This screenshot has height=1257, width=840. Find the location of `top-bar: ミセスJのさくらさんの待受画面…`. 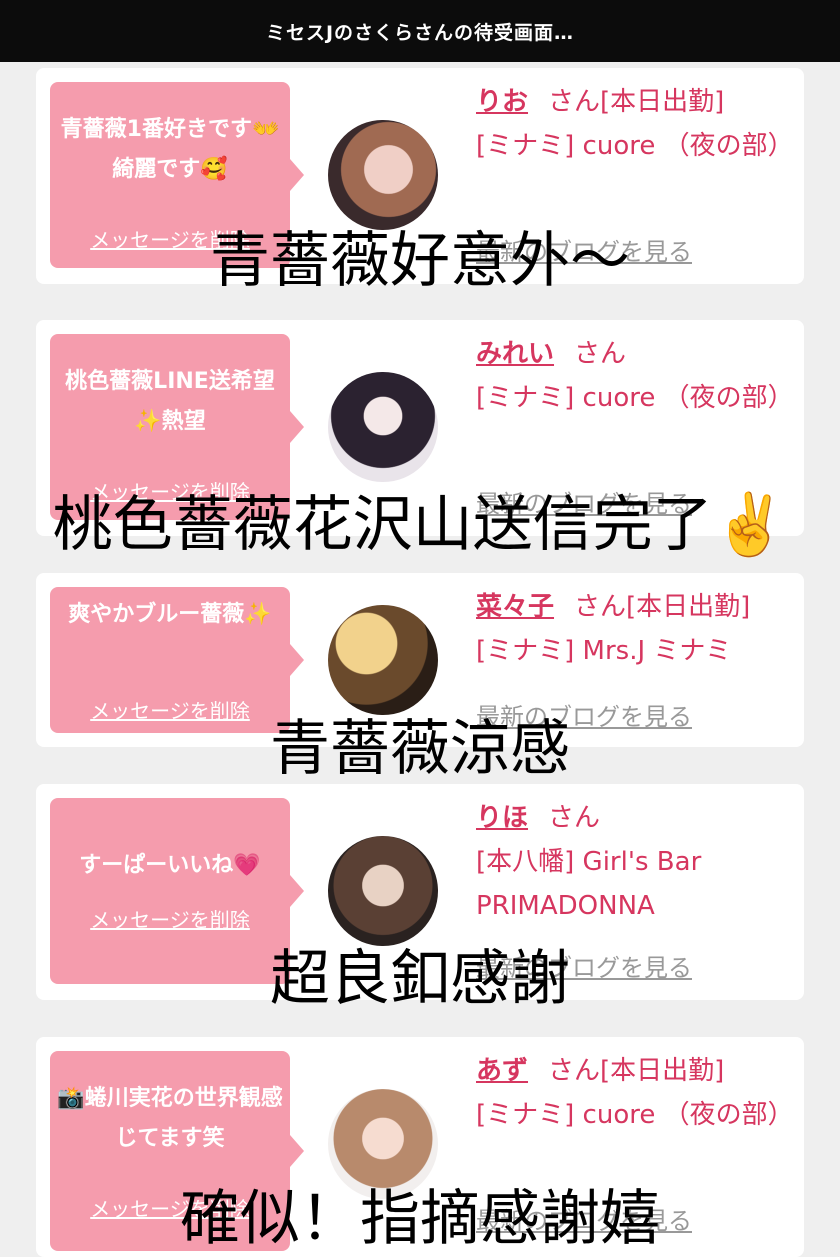

top-bar: ミセスJのさくらさんの待受画面… is located at coordinates (420, 31).